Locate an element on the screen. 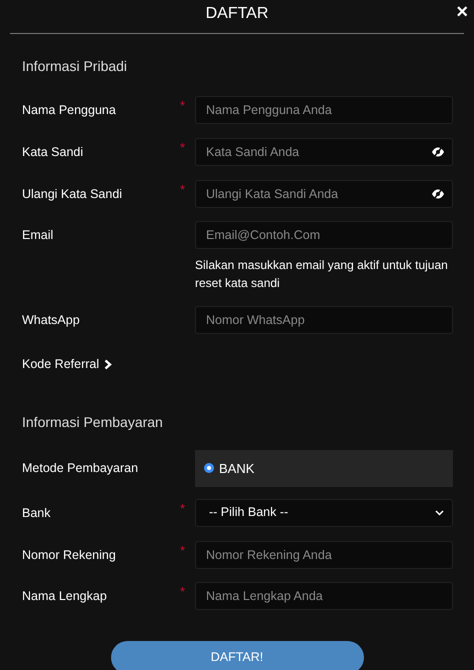  field-label: Ulangi Kata Sandi is located at coordinates (73, 194).